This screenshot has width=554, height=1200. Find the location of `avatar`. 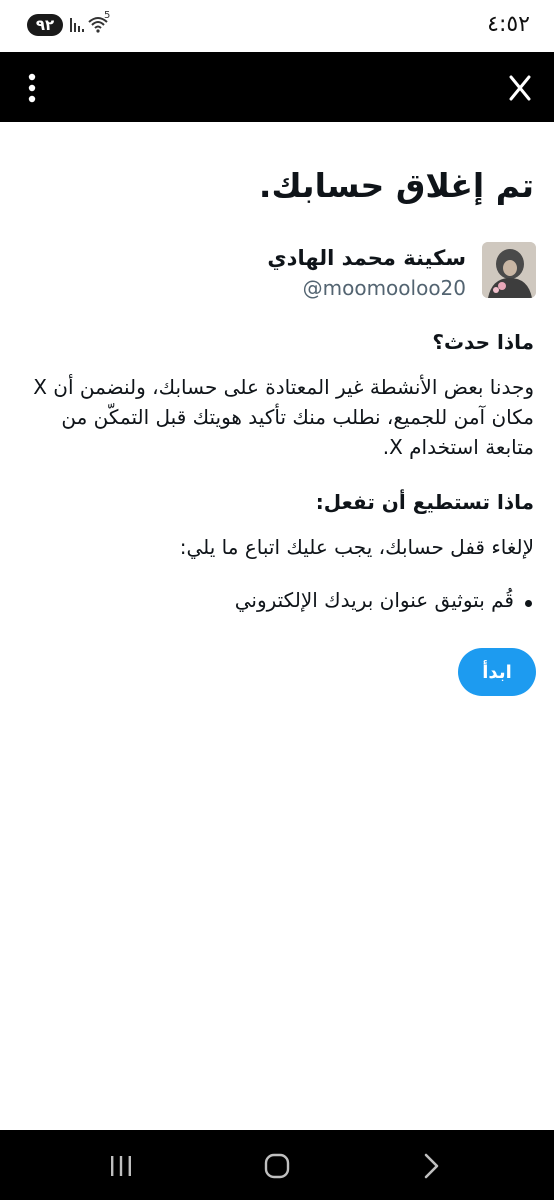

avatar is located at coordinates (509, 270).